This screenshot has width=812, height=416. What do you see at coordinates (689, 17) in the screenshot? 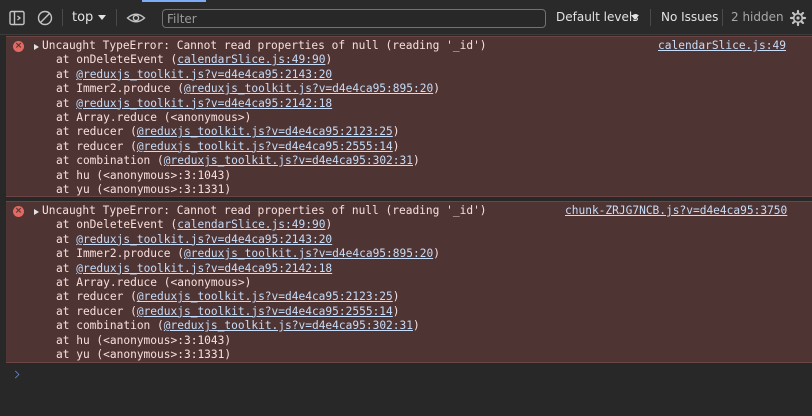
I see `issues-counter: No Issues` at bounding box center [689, 17].